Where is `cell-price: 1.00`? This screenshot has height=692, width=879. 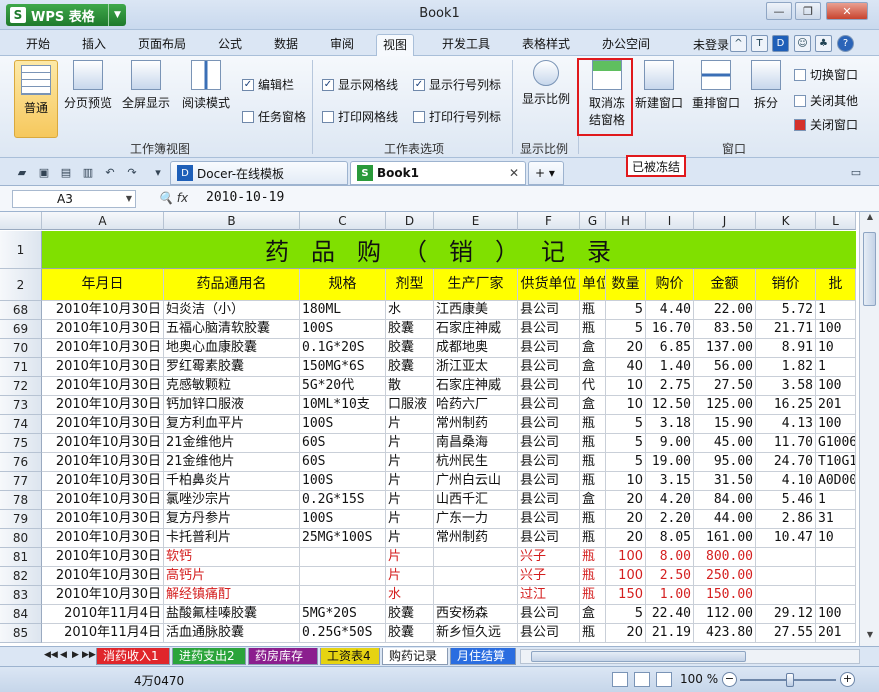 cell-price: 1.00 is located at coordinates (670, 595).